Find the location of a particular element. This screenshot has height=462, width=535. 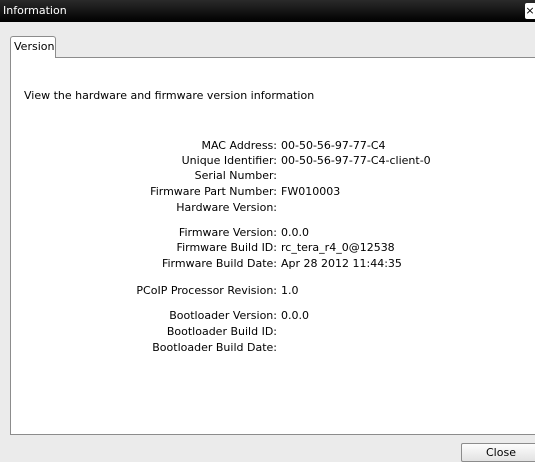

field-mac-address: MAC Address: 00-50-56-97-77-C4 is located at coordinates (267, 146).